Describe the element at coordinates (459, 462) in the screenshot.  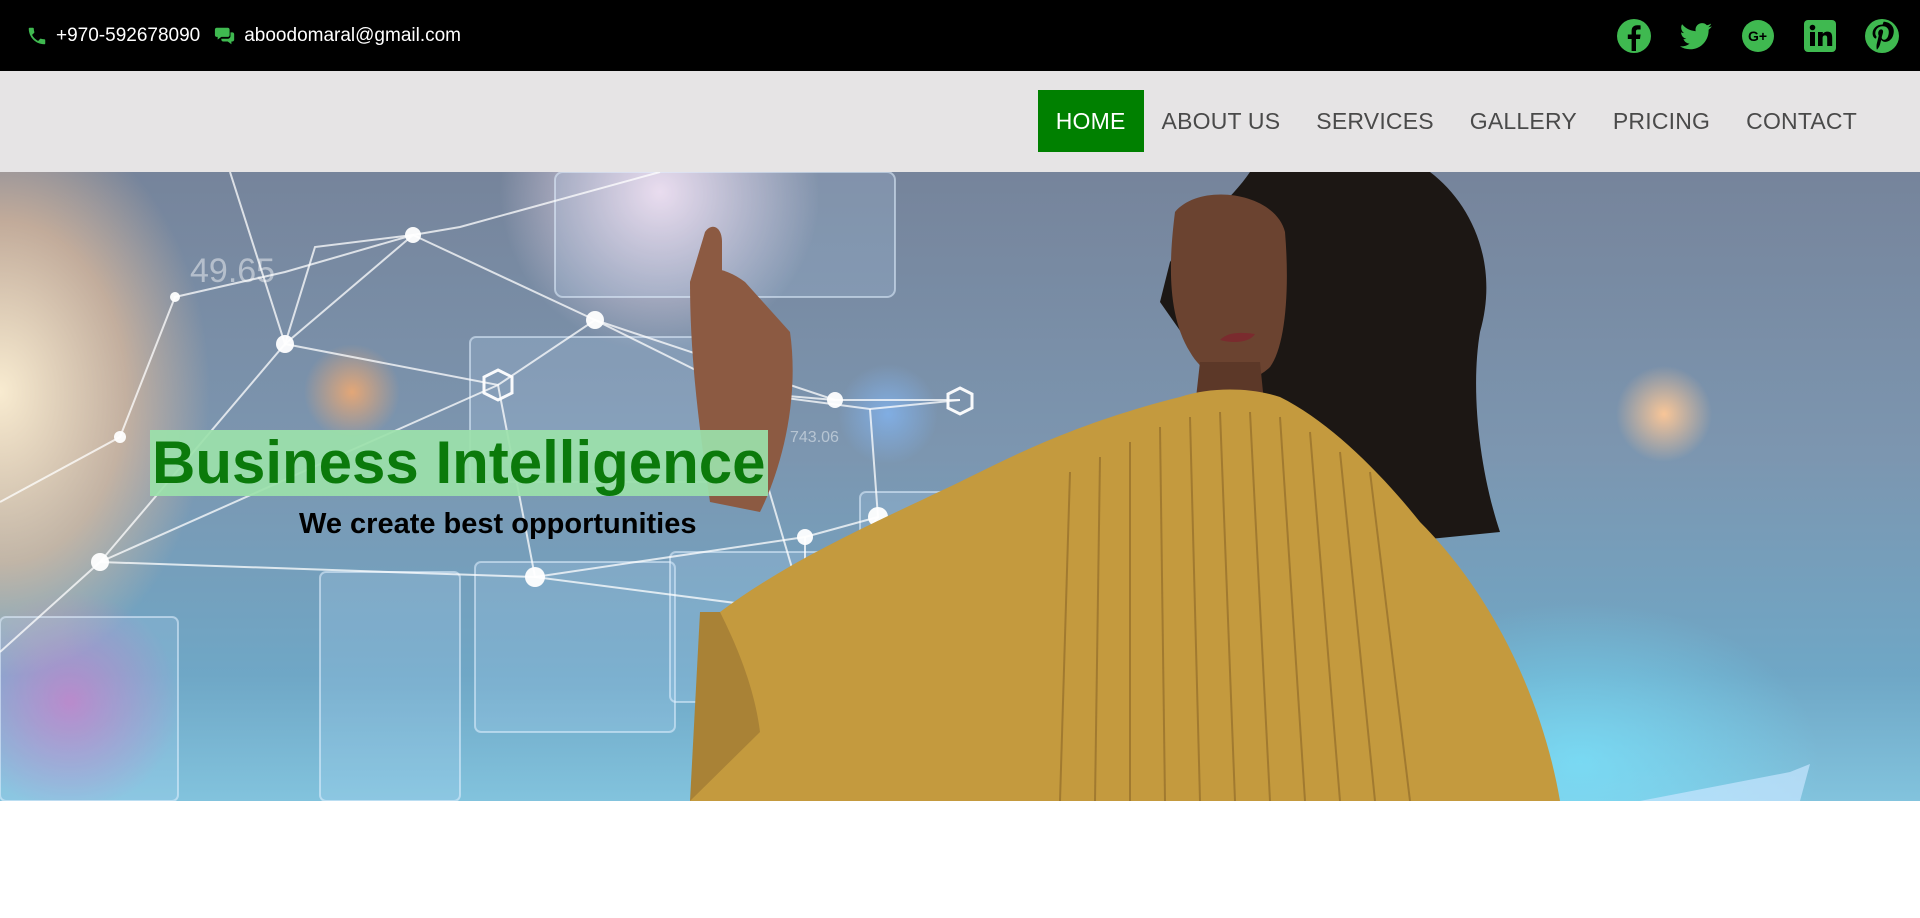
I see `hero-title: Business Intelligence` at that location.